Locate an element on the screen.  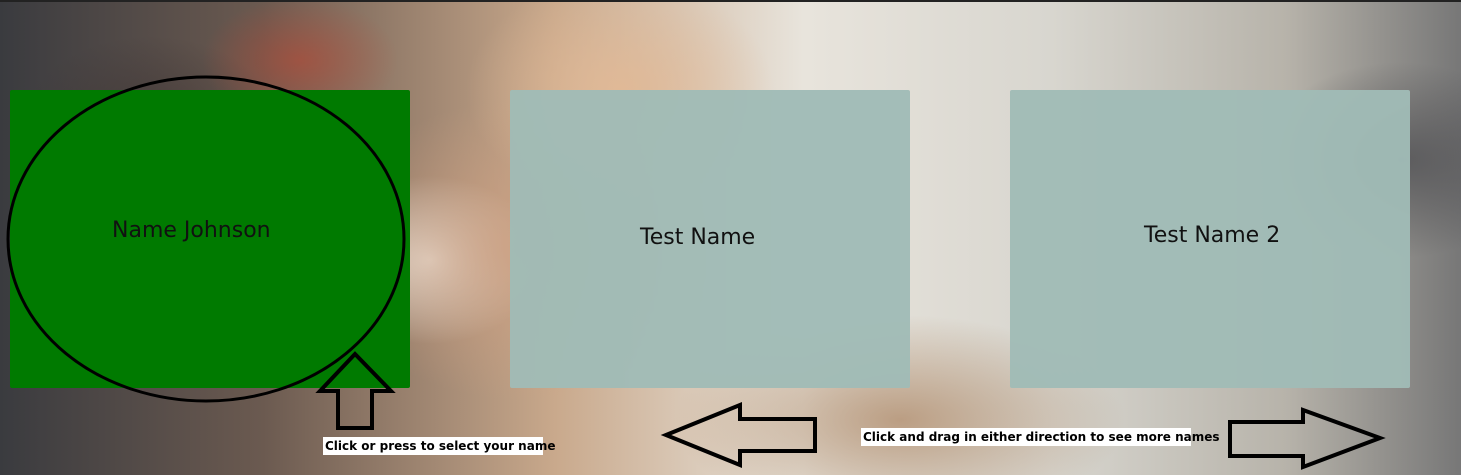
tile-label: Name Johnson is located at coordinates (191, 230).